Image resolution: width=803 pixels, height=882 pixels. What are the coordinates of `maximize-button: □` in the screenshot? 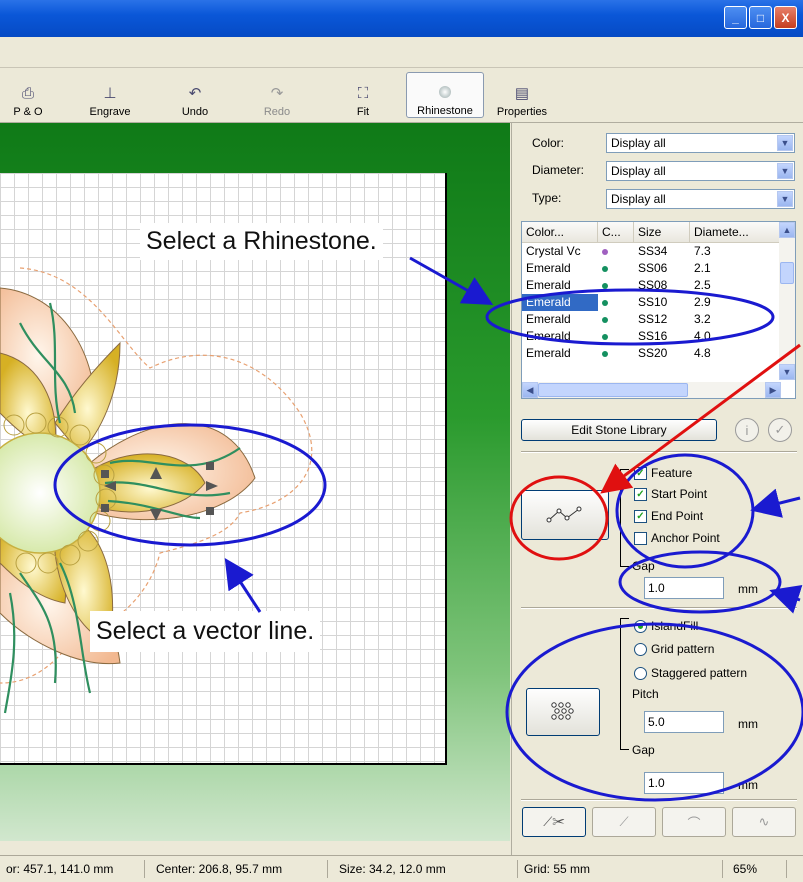 It's located at (760, 17).